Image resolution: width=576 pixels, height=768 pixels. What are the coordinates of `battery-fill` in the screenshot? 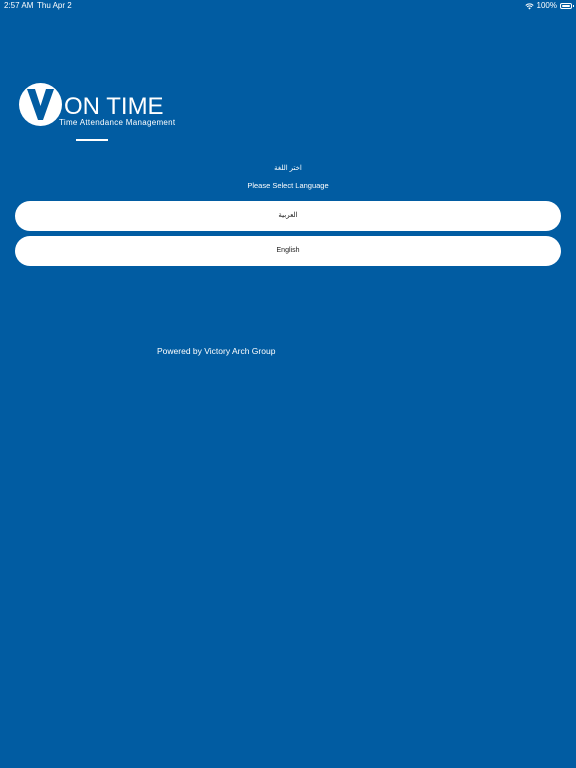 It's located at (566, 6).